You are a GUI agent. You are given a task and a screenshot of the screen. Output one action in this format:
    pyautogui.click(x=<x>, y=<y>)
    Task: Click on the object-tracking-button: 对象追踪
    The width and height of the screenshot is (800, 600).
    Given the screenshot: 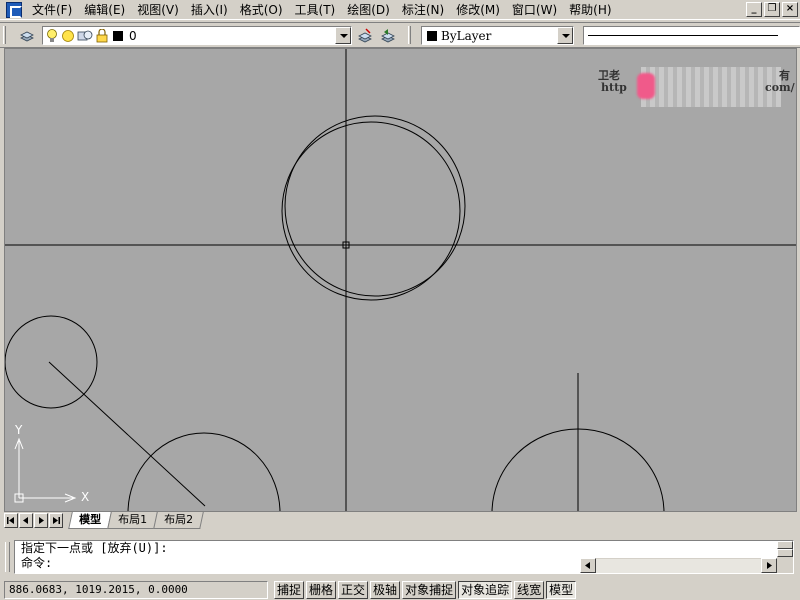 What is the action you would take?
    pyautogui.click(x=485, y=590)
    